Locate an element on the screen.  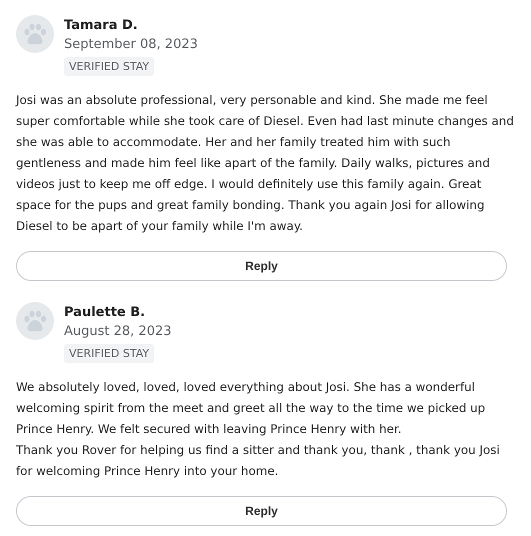
review-text: We absolutely loved, loved, loved everything about Josi. She has a wonderful welcoming spirit from the meet and greet all the way to the time we picked up Prince Henry. We felt secured with leaving Prince Henry with her. is located at coordinates (251, 408).